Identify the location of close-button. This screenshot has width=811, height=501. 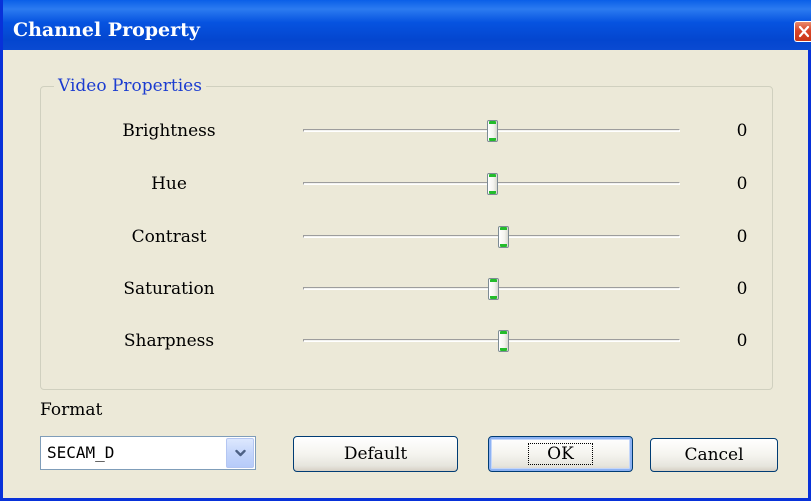
(802, 31).